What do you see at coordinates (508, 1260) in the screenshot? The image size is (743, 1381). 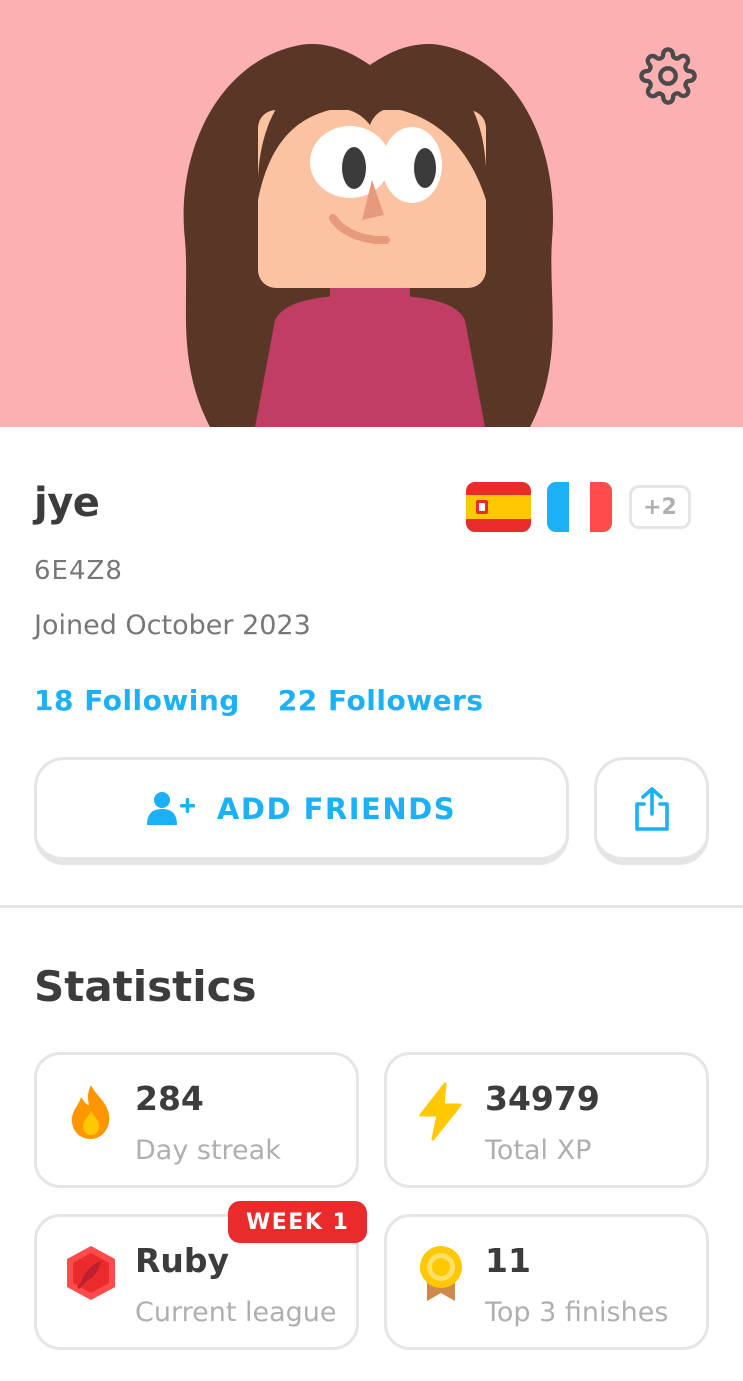 I see `stat-value: 11` at bounding box center [508, 1260].